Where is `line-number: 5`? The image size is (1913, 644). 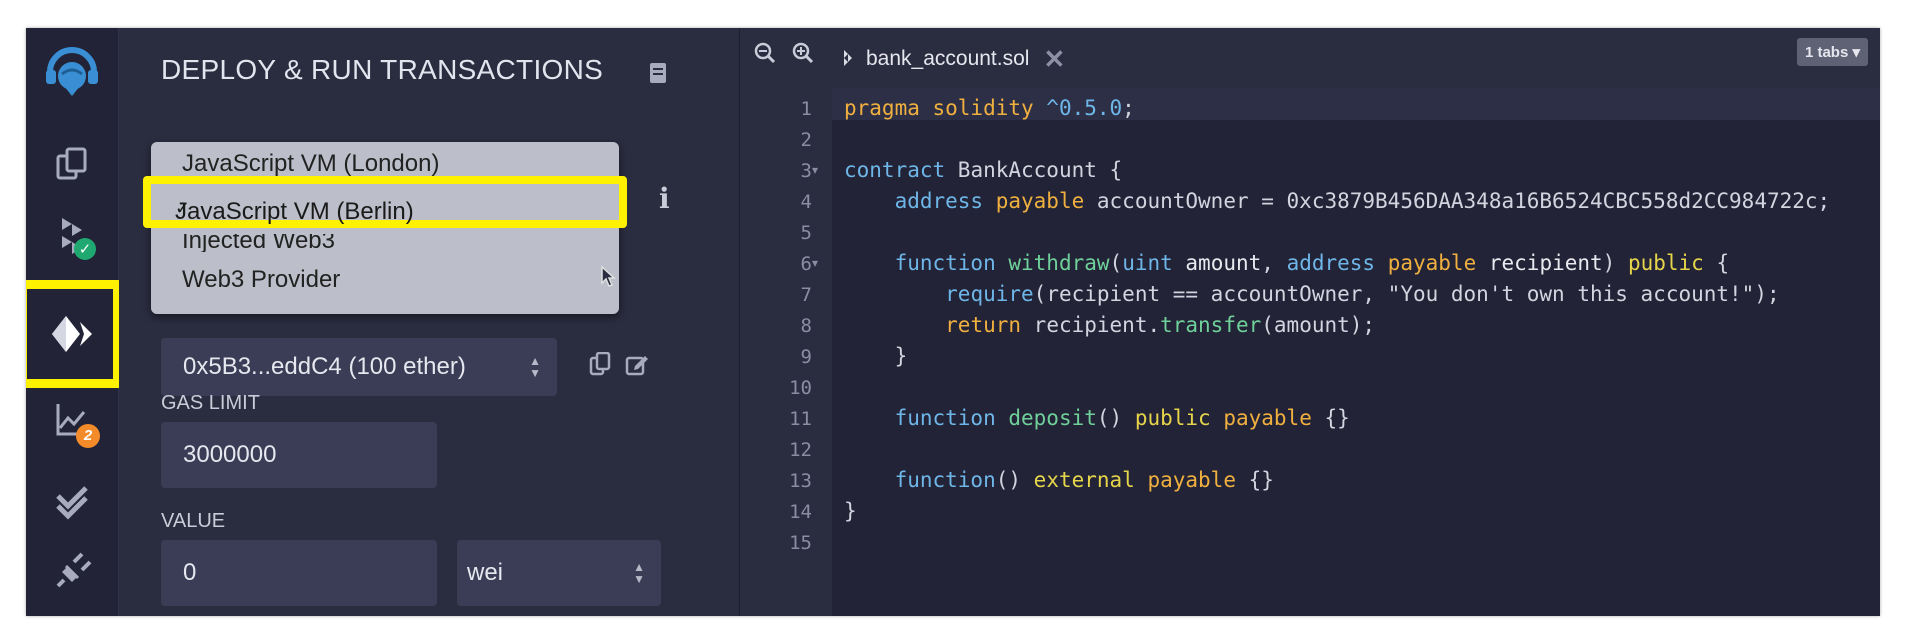 line-number: 5 is located at coordinates (806, 233).